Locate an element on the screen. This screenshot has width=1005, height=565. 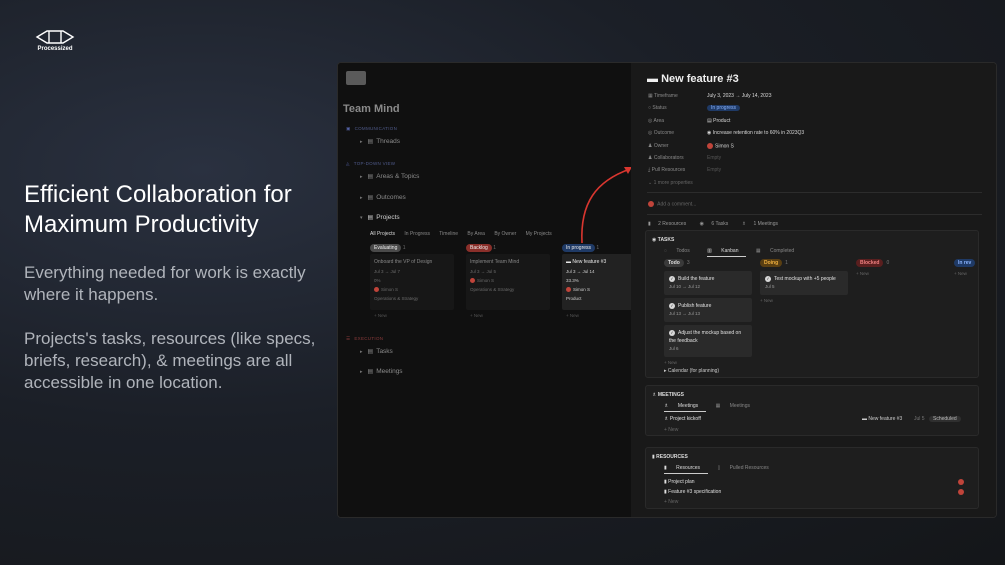
nav-threads: ▸ ▤ Threads is located at coordinates (380, 141).